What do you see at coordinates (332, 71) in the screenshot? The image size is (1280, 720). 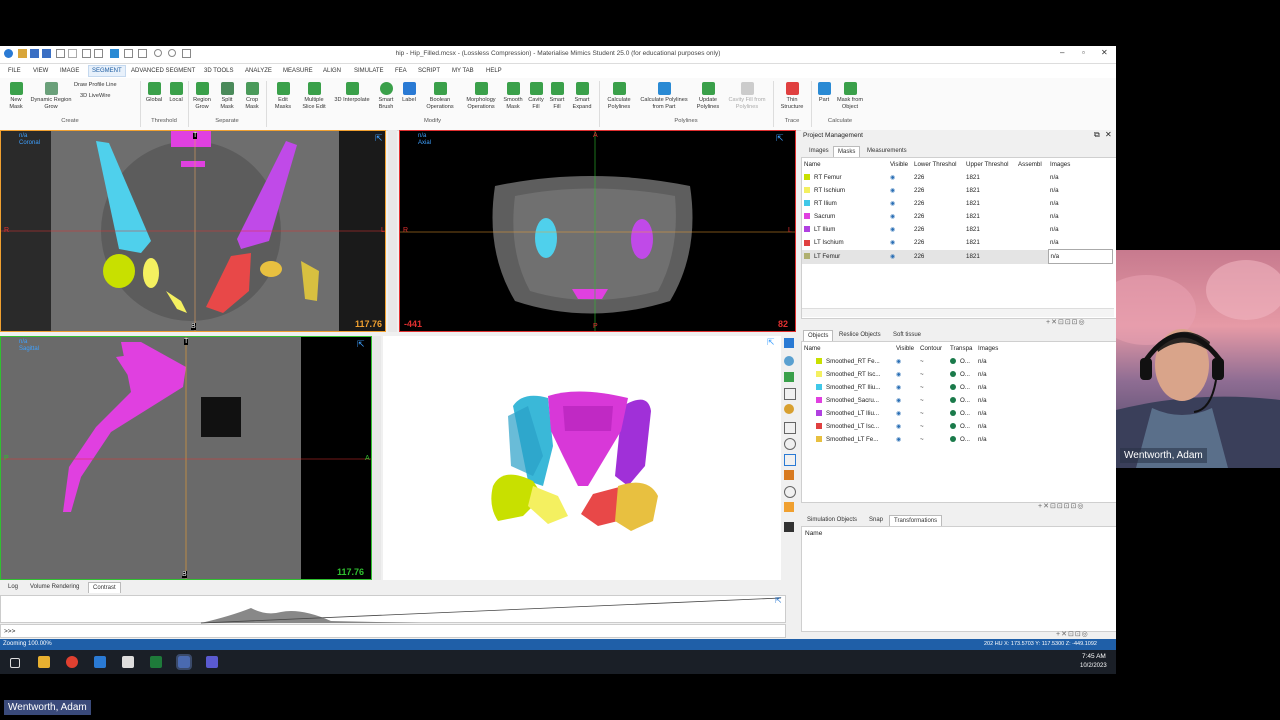 I see `menu-align: ALIGN` at bounding box center [332, 71].